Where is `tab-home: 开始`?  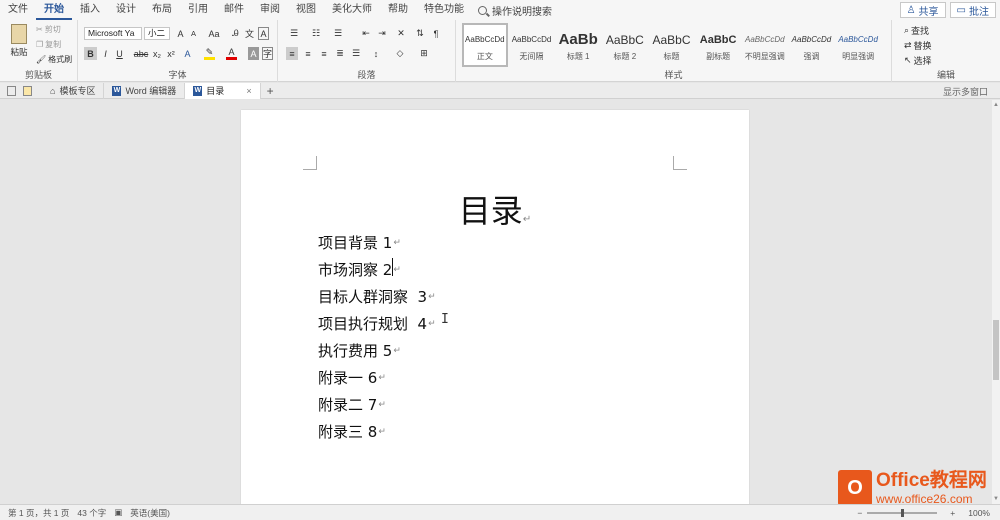 tab-home: 开始 is located at coordinates (54, 10).